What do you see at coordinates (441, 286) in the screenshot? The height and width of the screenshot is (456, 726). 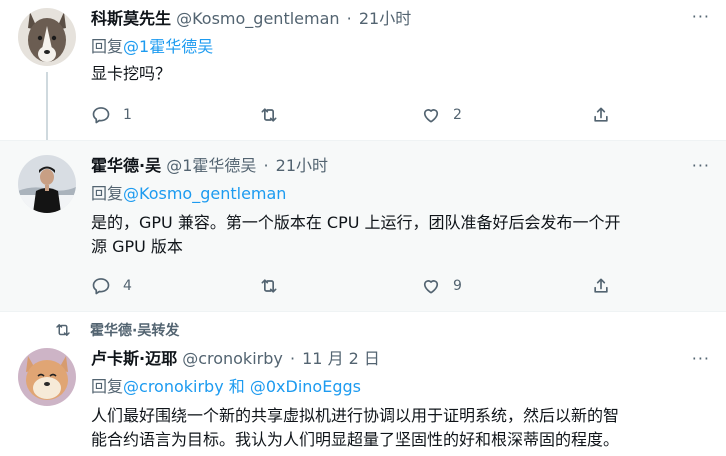 I see `like-button: 9` at bounding box center [441, 286].